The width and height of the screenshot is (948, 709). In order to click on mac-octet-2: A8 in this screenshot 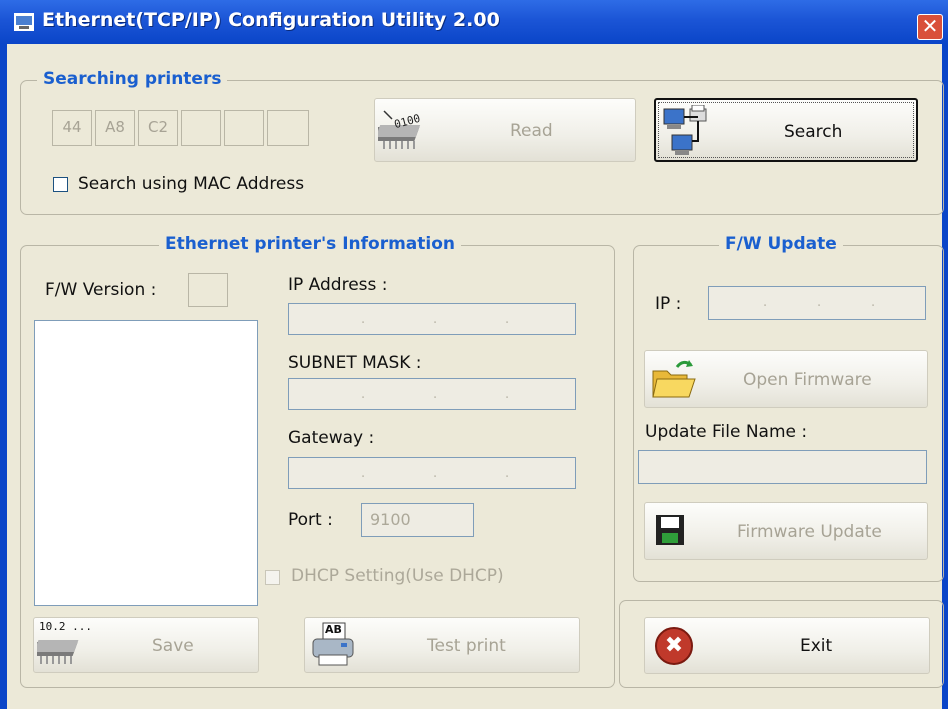, I will do `click(115, 128)`.